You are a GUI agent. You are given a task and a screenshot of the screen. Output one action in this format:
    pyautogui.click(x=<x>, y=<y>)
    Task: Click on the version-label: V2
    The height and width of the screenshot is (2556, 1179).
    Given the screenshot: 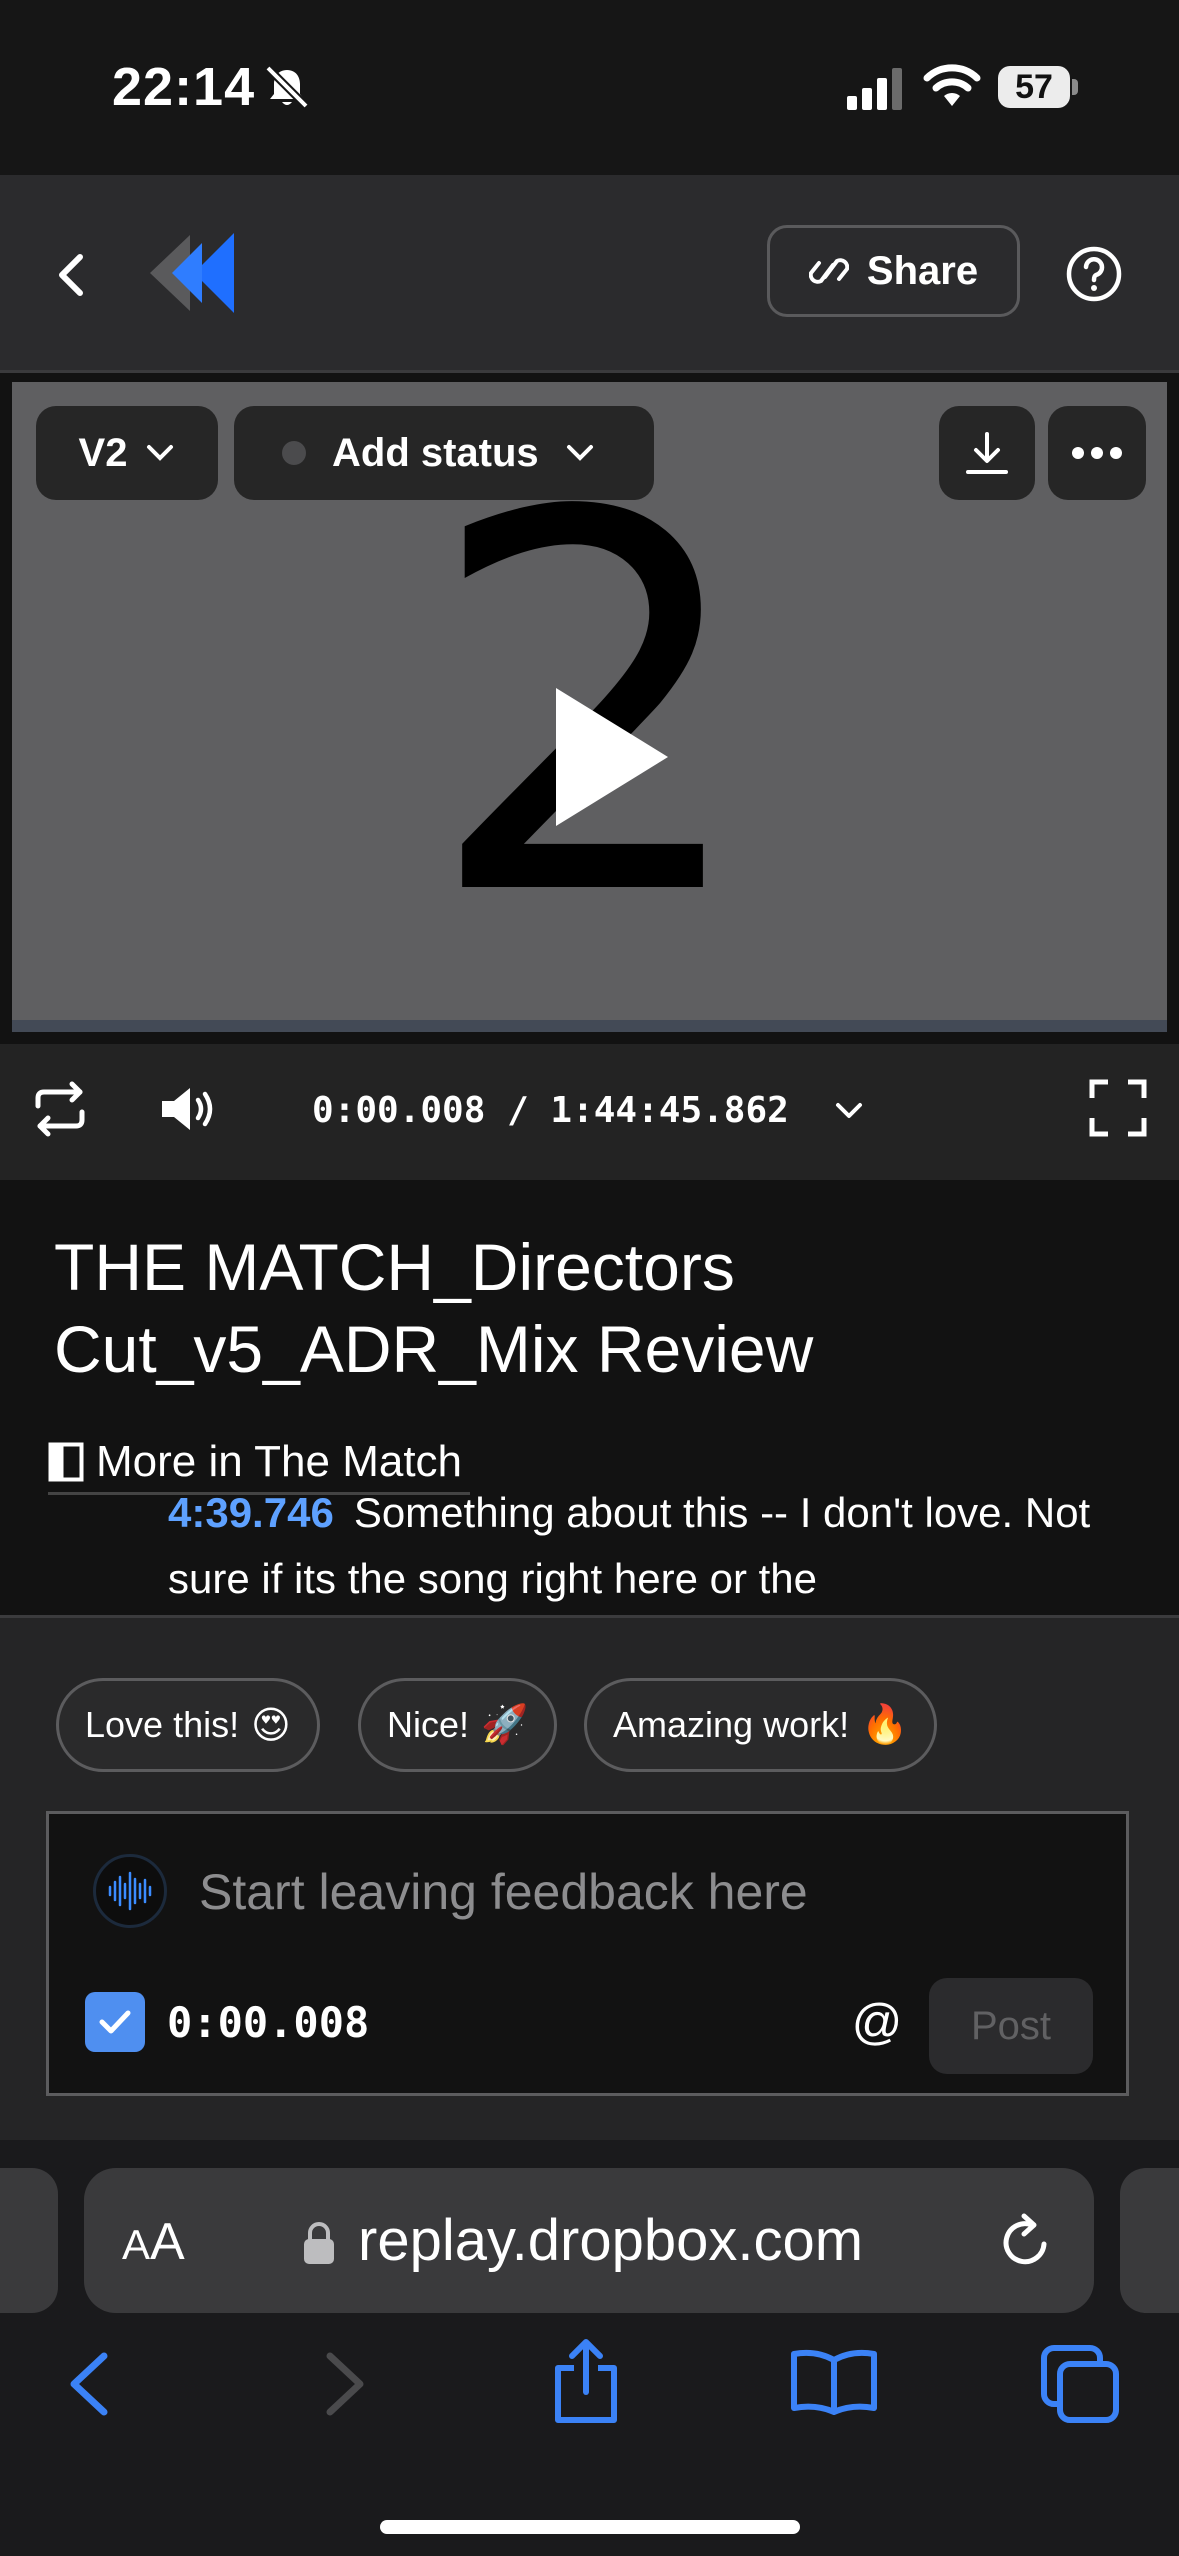 What is the action you would take?
    pyautogui.click(x=103, y=452)
    